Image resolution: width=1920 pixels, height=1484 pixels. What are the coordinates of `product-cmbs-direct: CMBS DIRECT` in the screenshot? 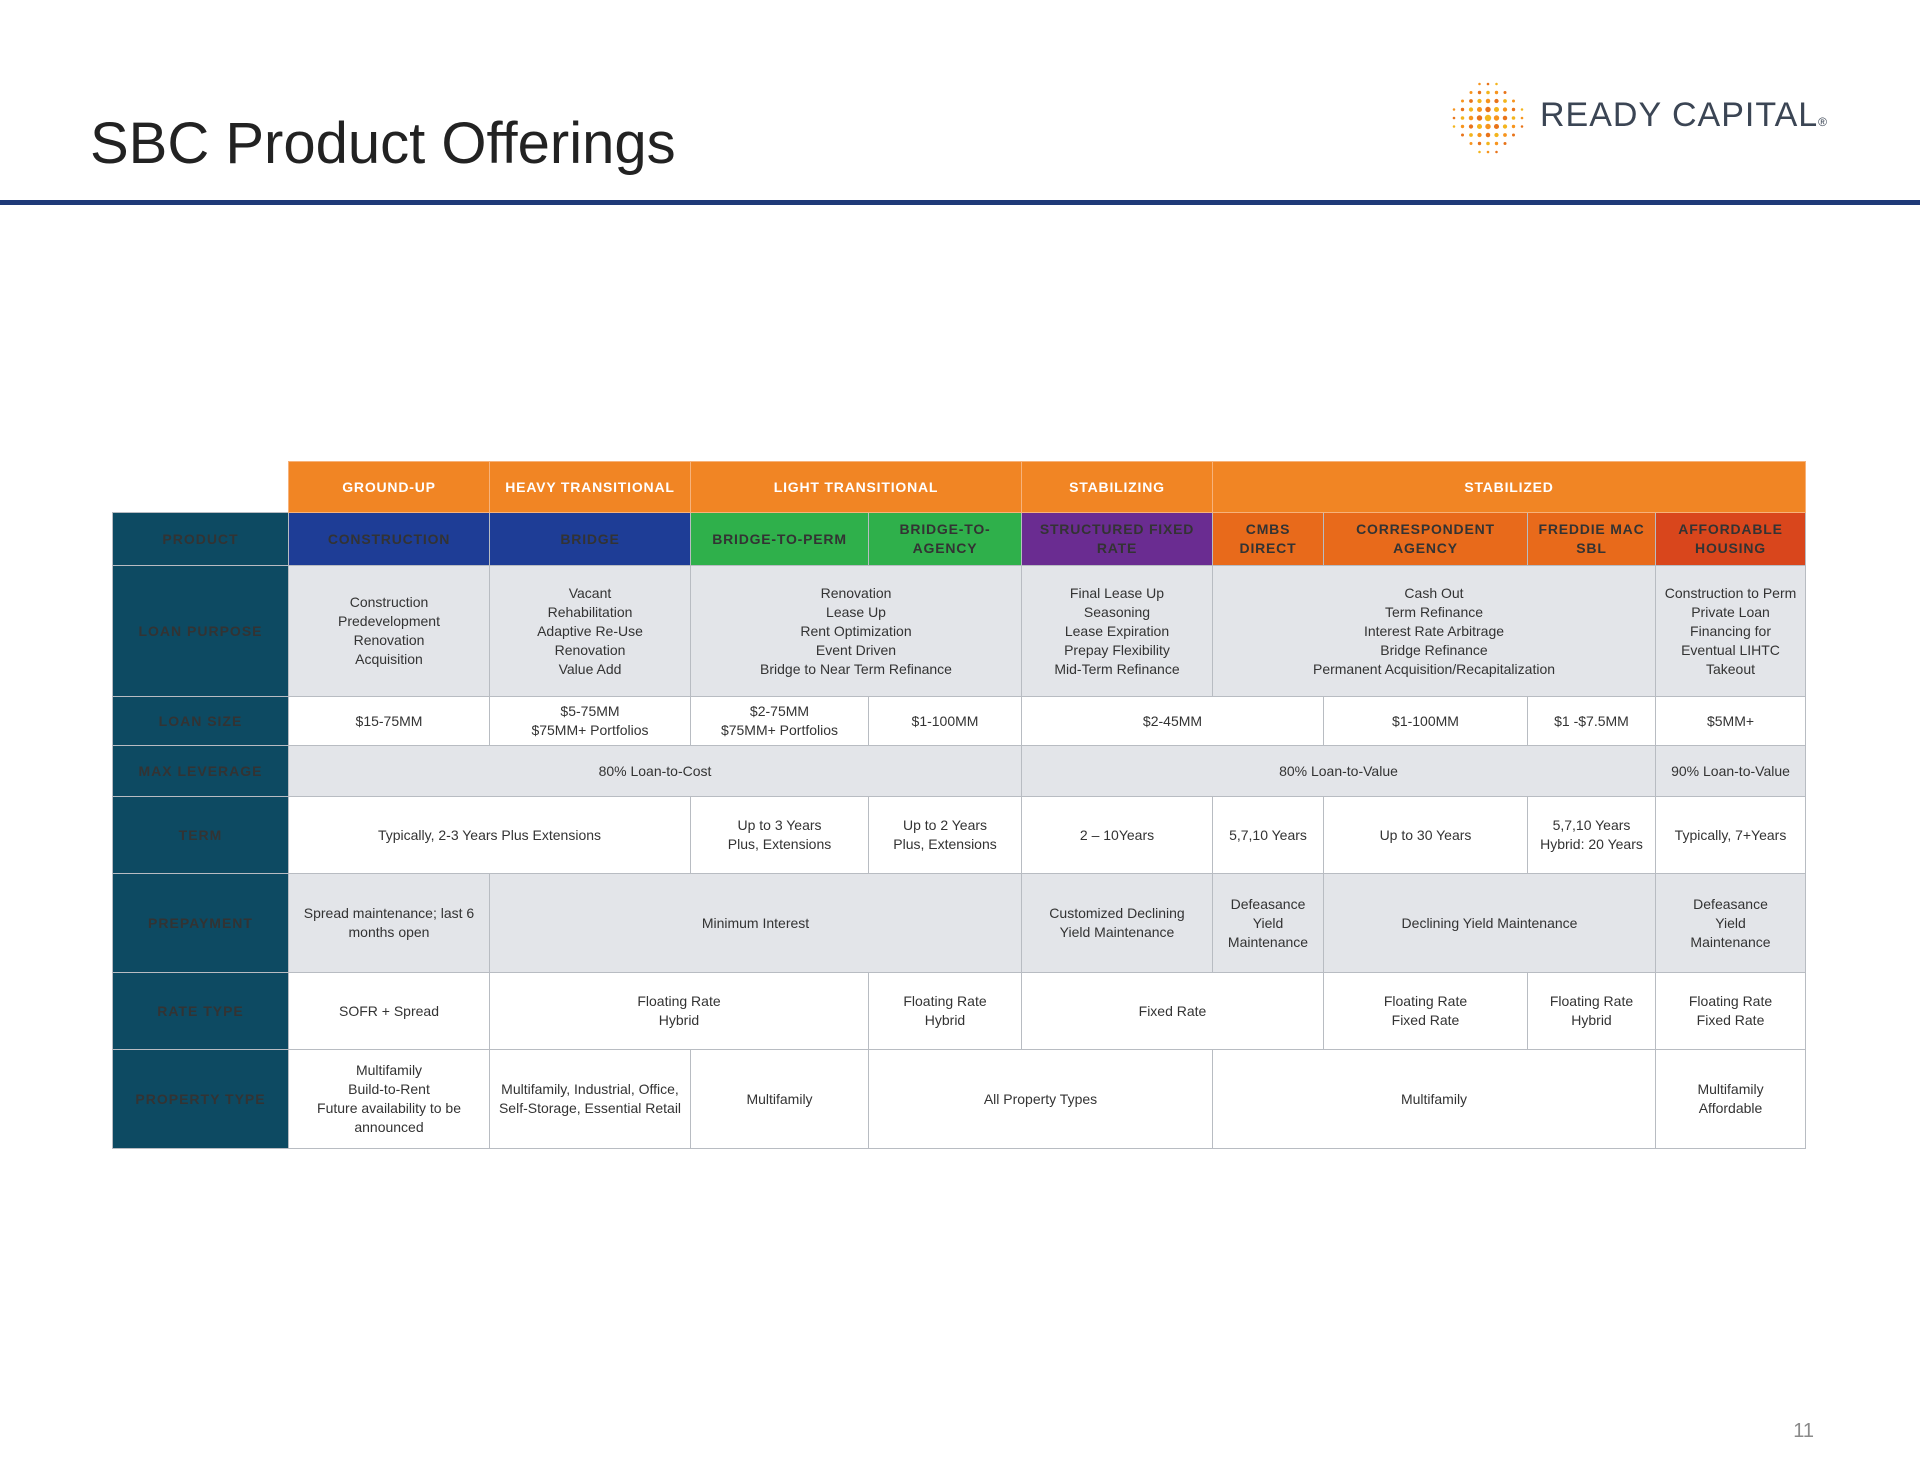 It's located at (1268, 539).